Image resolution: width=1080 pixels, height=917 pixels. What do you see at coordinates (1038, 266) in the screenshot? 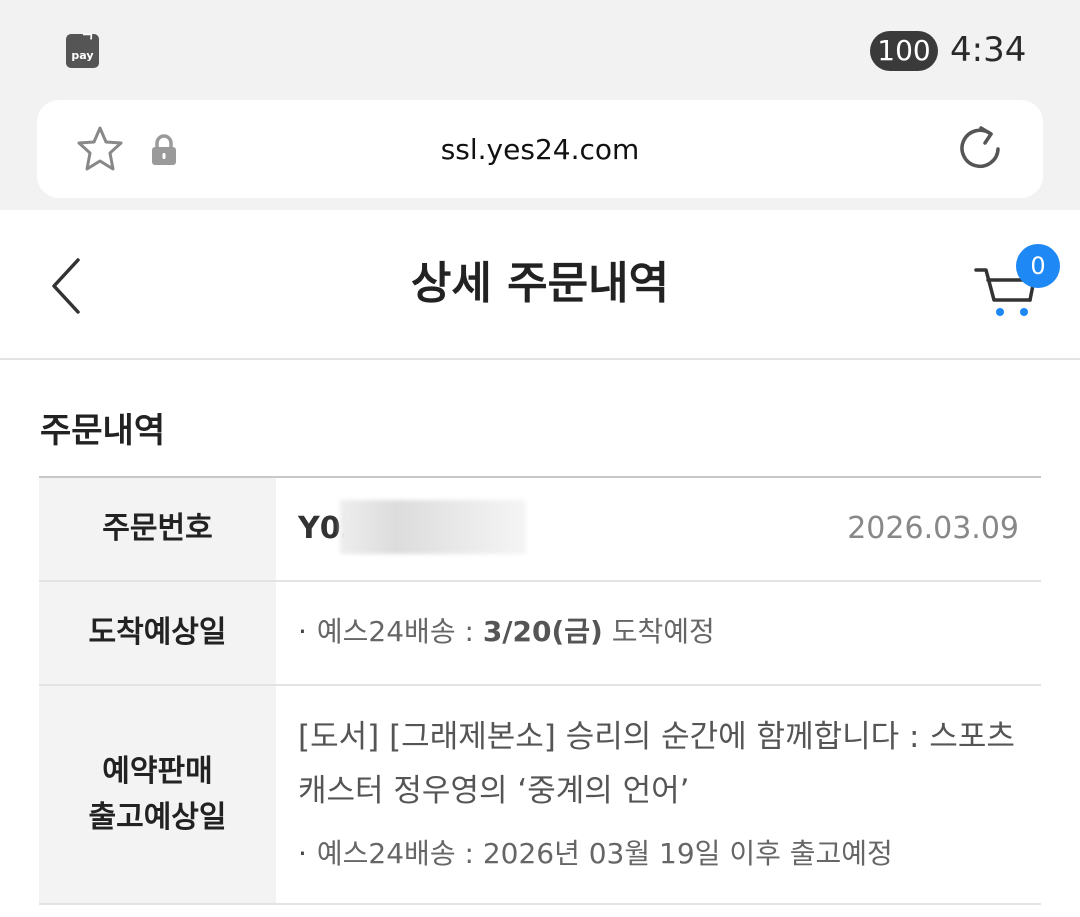
I see `cart-count-badge: 0` at bounding box center [1038, 266].